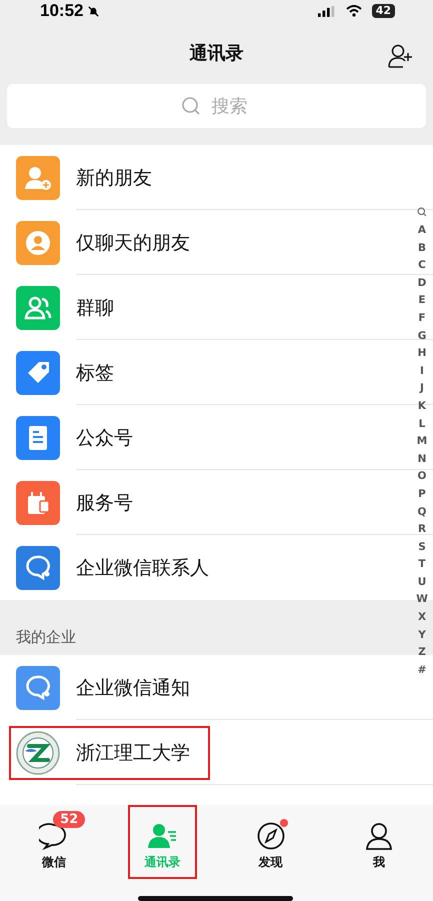 The height and width of the screenshot is (901, 433). Describe the element at coordinates (422, 635) in the screenshot. I see `index-letter: Y` at that location.